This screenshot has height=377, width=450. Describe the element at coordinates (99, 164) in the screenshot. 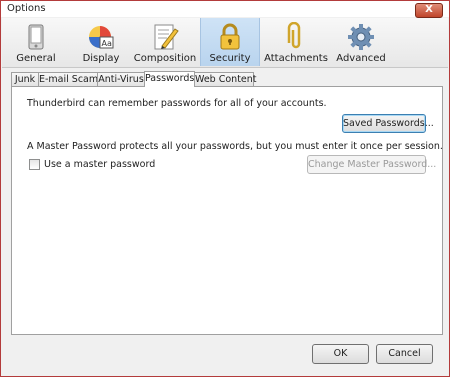

I see `use-master-password-label: Use a master password` at that location.